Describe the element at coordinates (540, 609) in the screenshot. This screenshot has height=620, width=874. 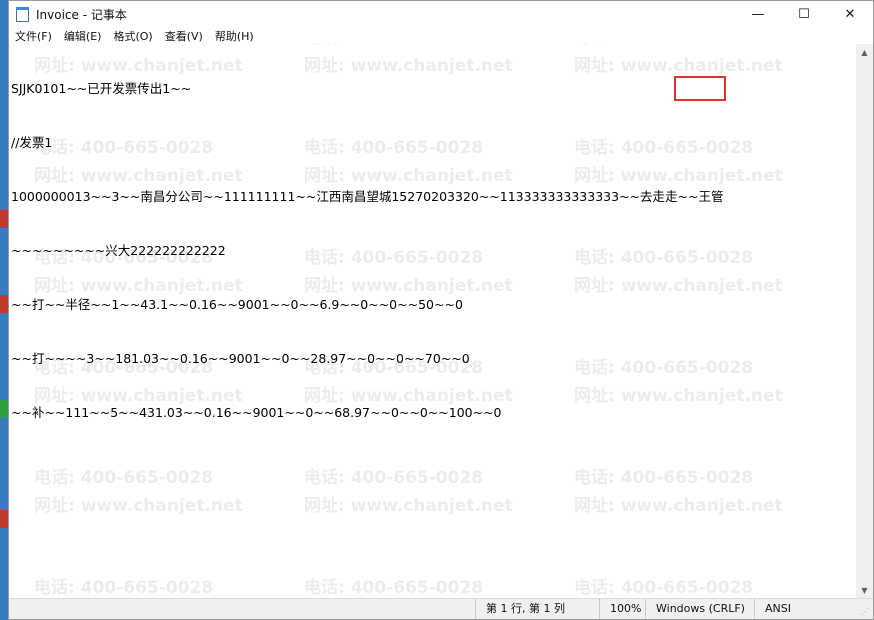
I see `status-position: 第 1 行, 第 1 列` at that location.